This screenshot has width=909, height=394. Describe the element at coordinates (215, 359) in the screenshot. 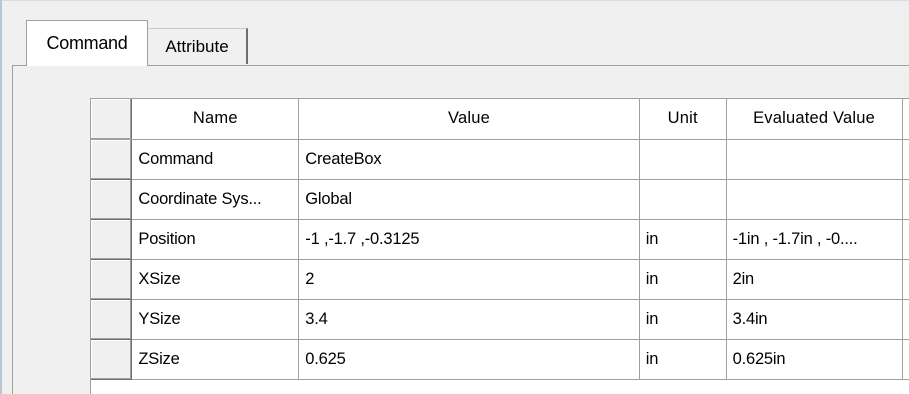

I see `cell-name: ZSize` at that location.